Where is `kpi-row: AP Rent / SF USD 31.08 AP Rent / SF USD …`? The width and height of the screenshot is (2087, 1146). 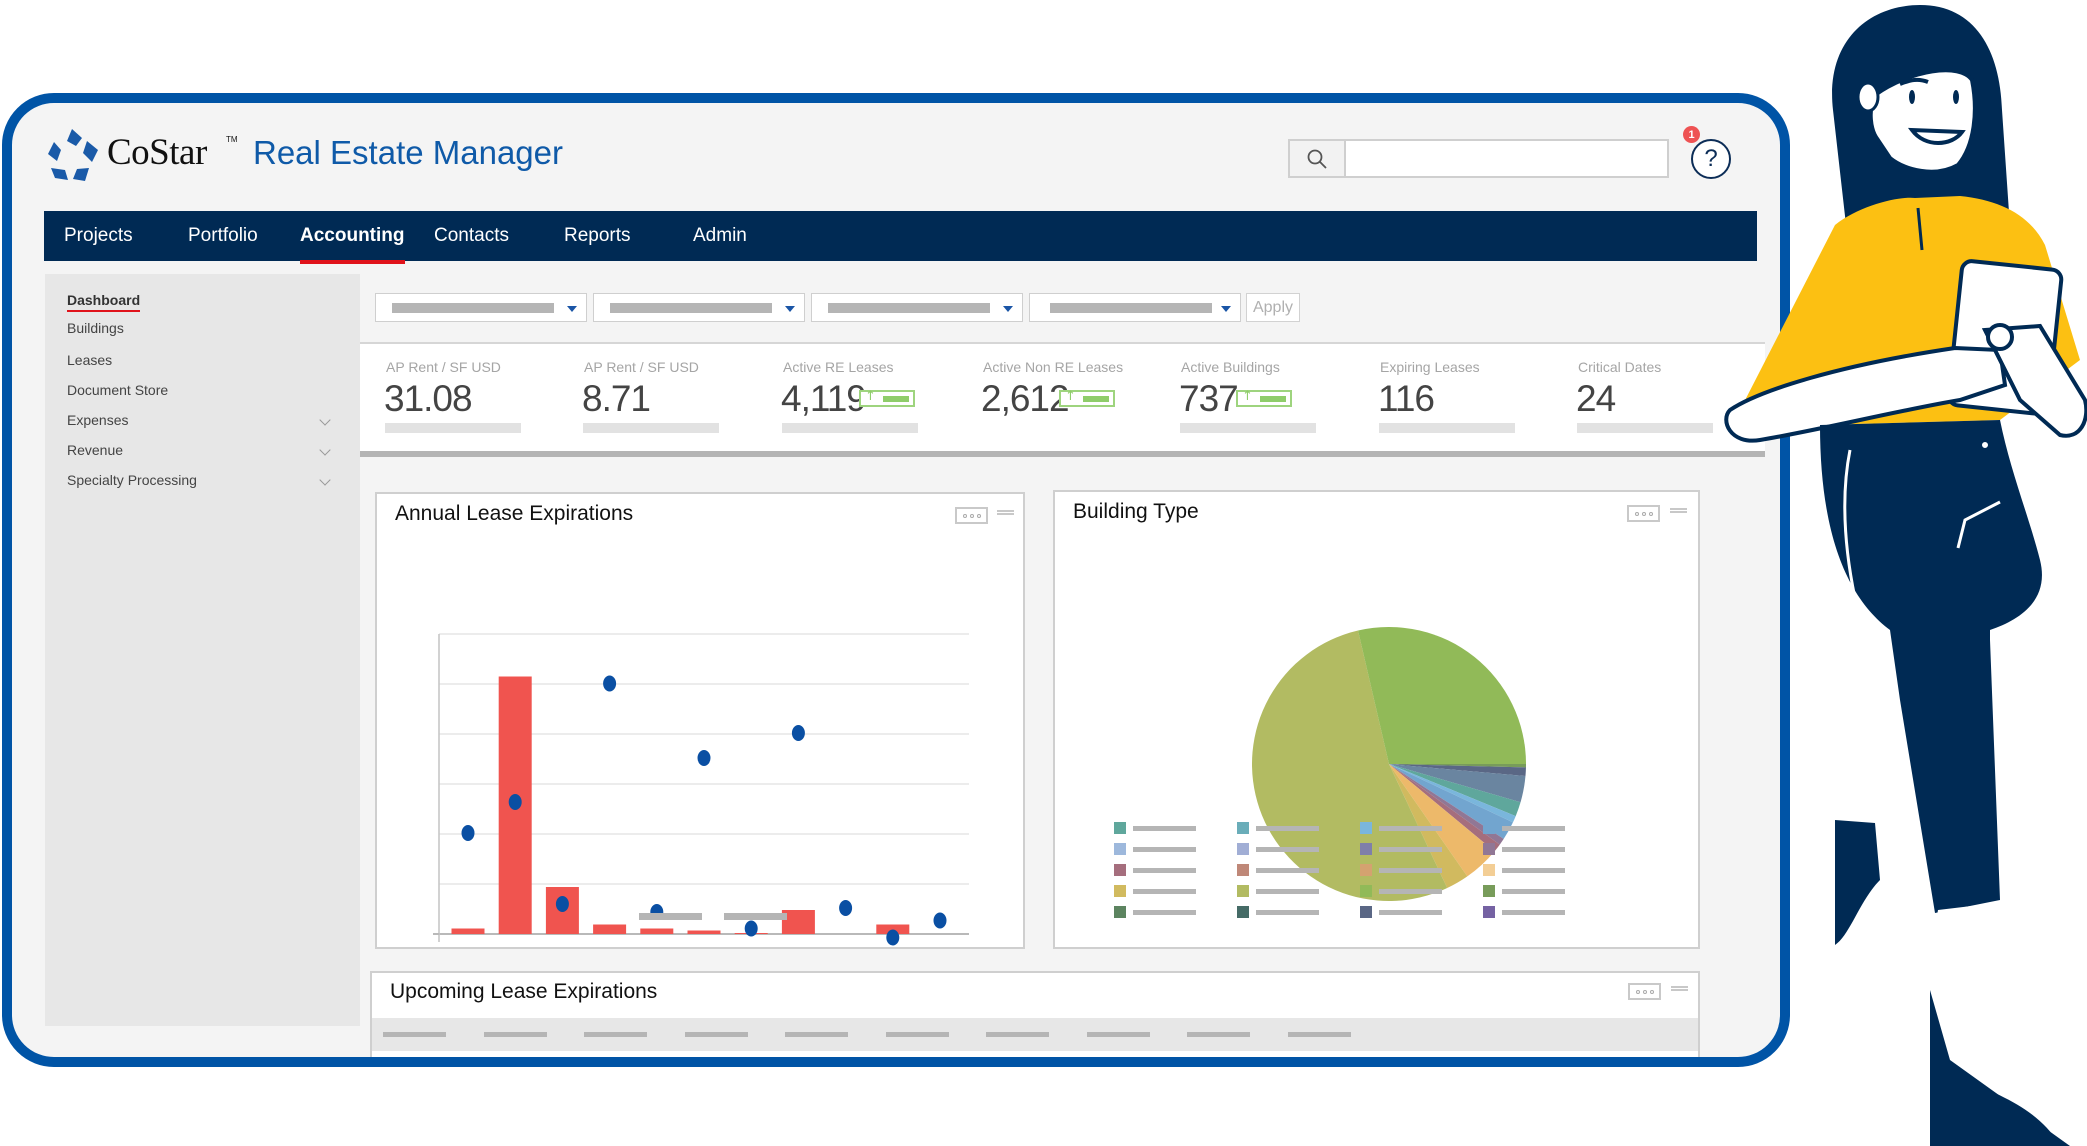 kpi-row: AP Rent / SF USD 31.08 AP Rent / SF USD … is located at coordinates (1062, 397).